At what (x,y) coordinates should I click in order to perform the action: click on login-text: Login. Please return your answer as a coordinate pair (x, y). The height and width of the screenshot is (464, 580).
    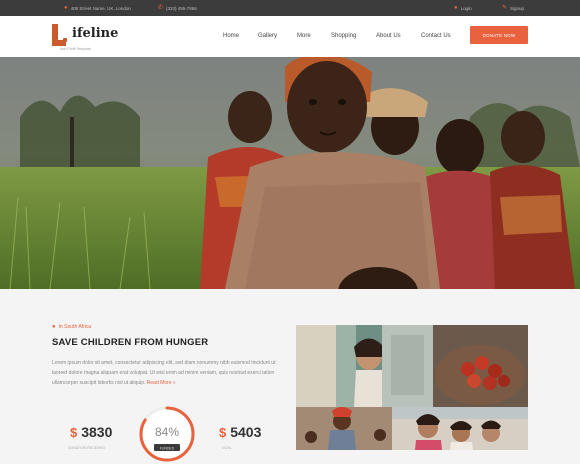
    Looking at the image, I should click on (466, 8).